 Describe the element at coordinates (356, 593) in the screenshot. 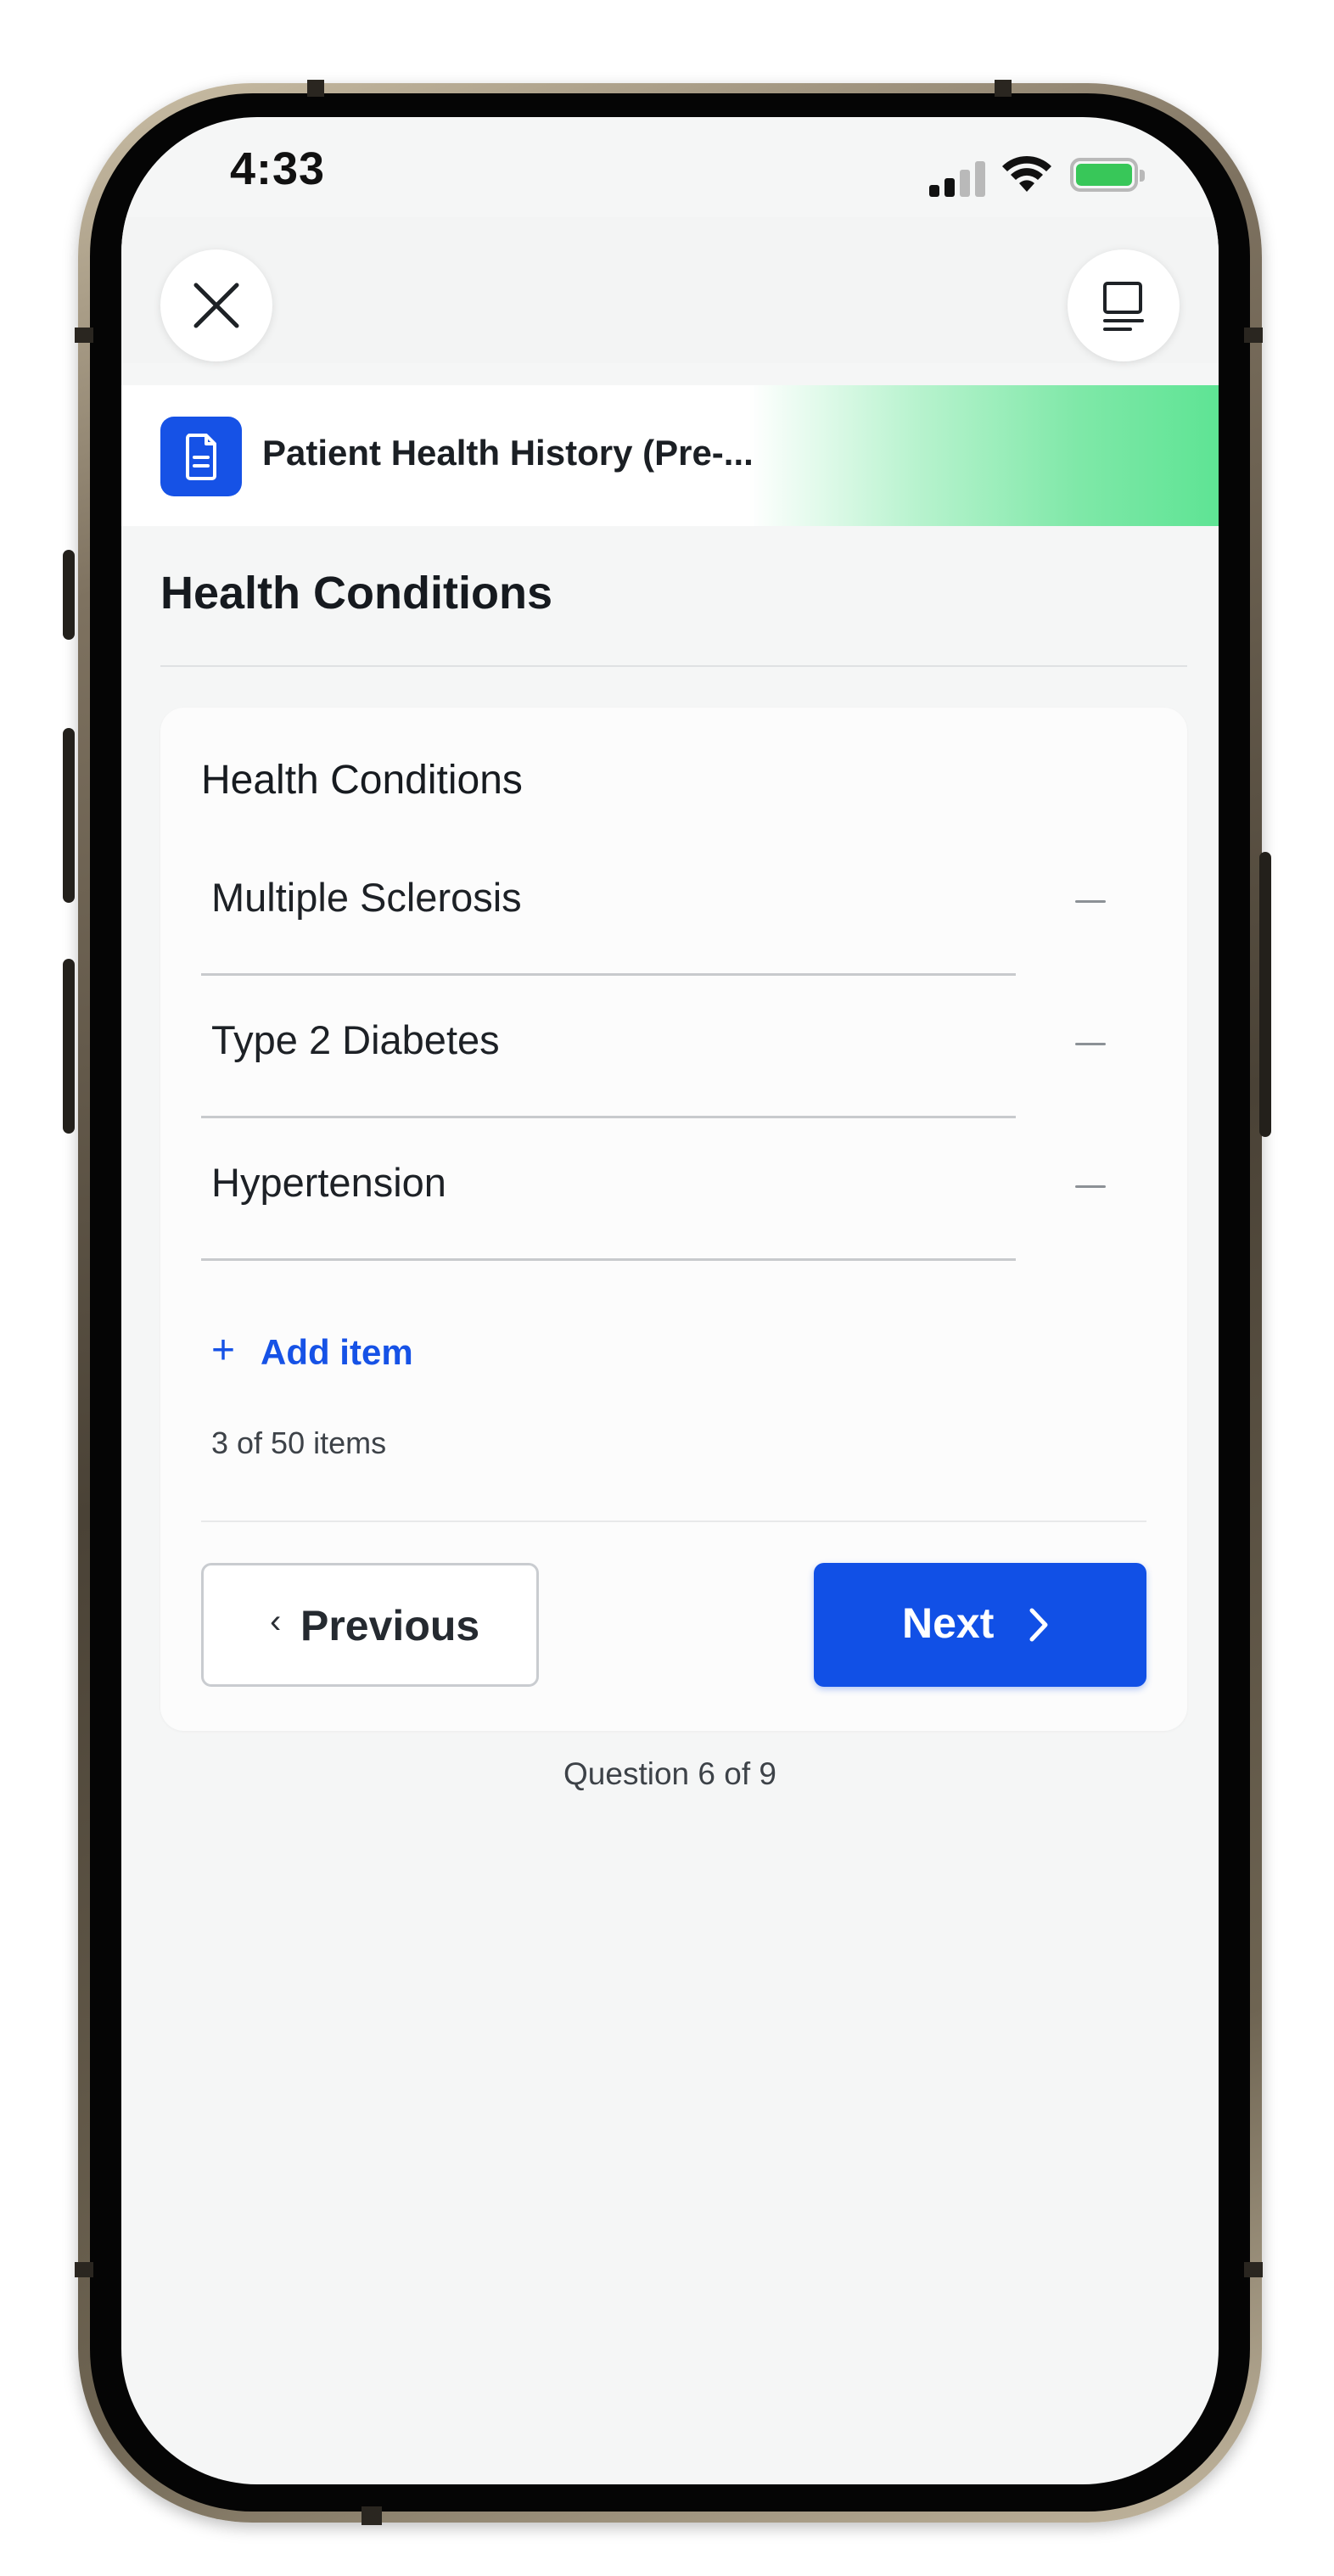

I see `section-title: Health Conditions` at that location.